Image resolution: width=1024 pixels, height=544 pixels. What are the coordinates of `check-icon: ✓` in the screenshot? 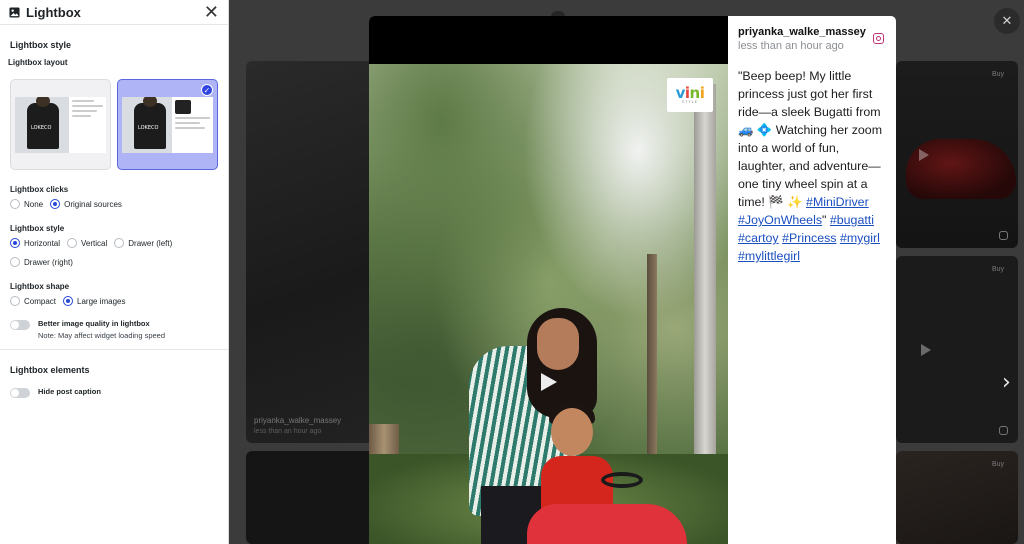 It's located at (207, 90).